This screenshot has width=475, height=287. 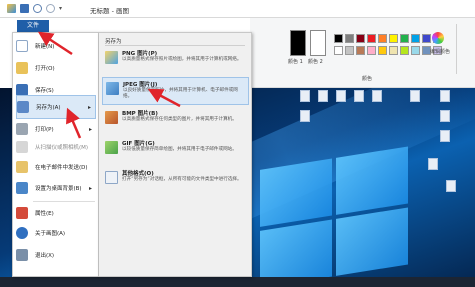 I want to click on menu-item-email: 在电子邮件中发送(D), so click(x=56, y=167).